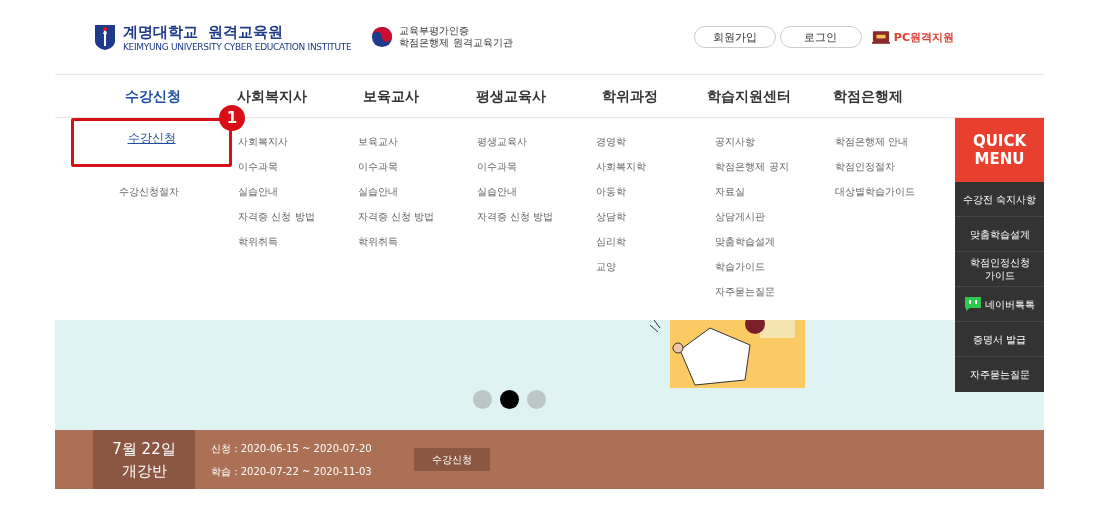 The image size is (1099, 525). Describe the element at coordinates (868, 96) in the screenshot. I see `nav-tab: 학점은행제` at that location.